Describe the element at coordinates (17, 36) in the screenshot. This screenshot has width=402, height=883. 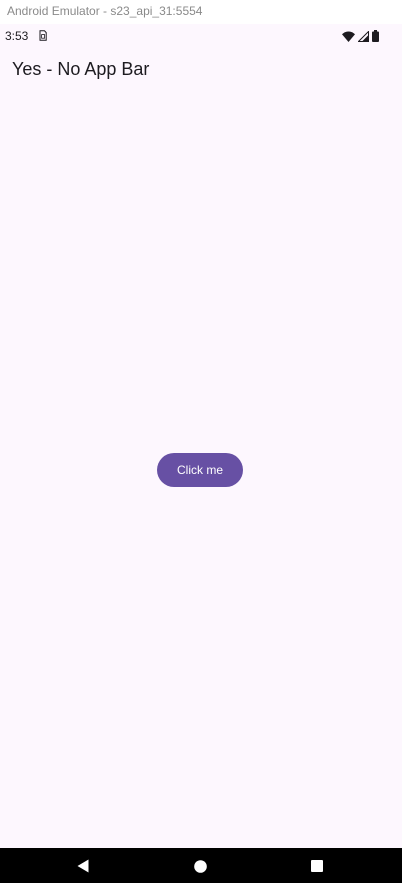
I see `status-time: 3:53` at that location.